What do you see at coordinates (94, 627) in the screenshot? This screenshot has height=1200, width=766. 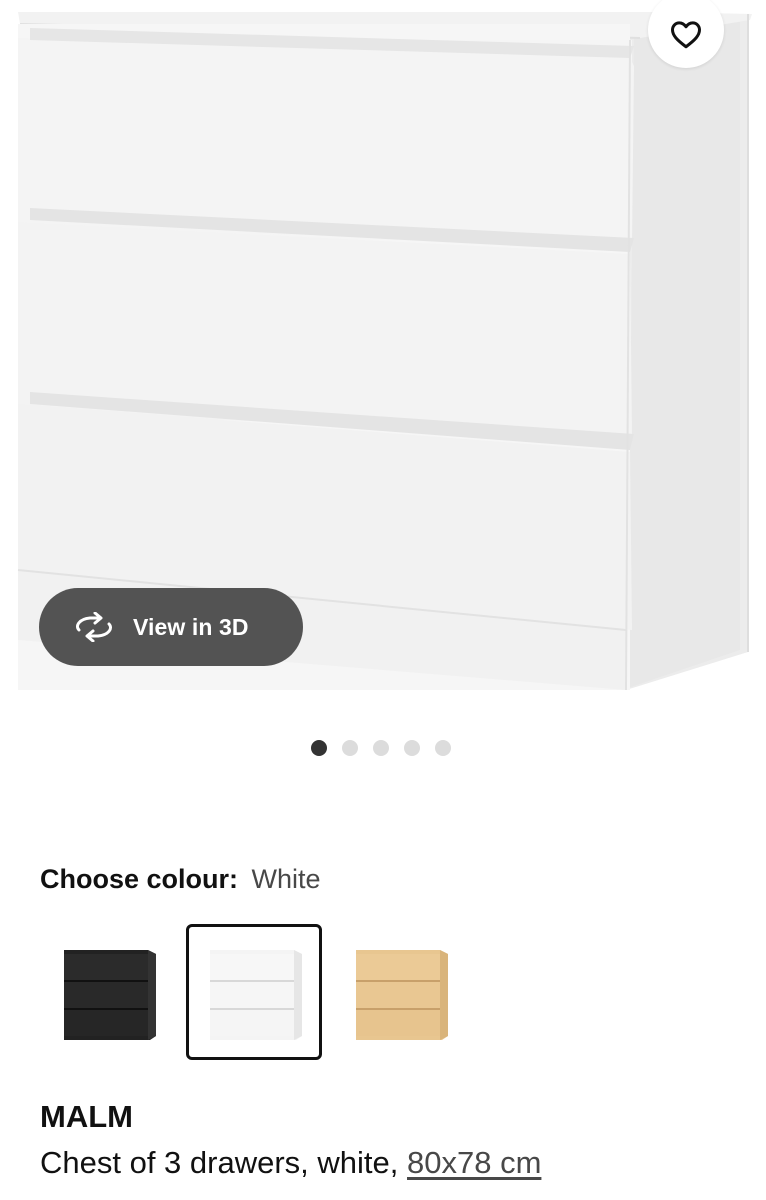 I see `rotate-3d-icon` at bounding box center [94, 627].